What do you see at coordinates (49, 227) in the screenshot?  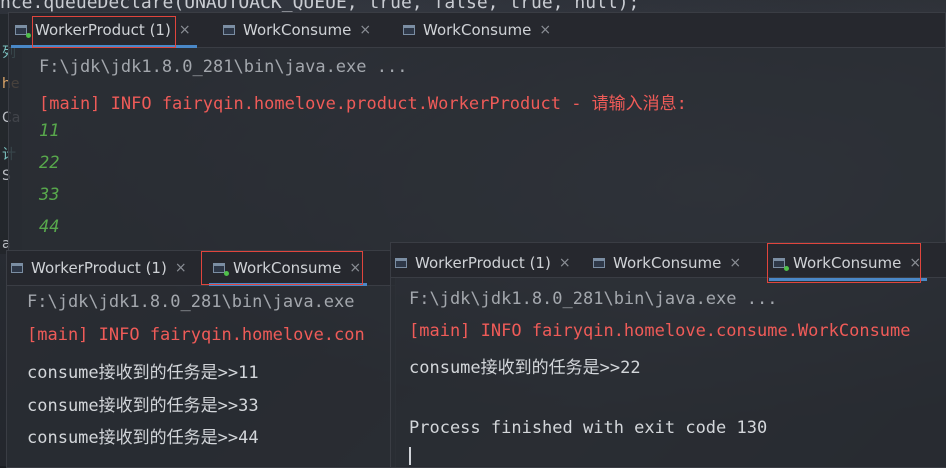 I see `console-line-input: 44` at bounding box center [49, 227].